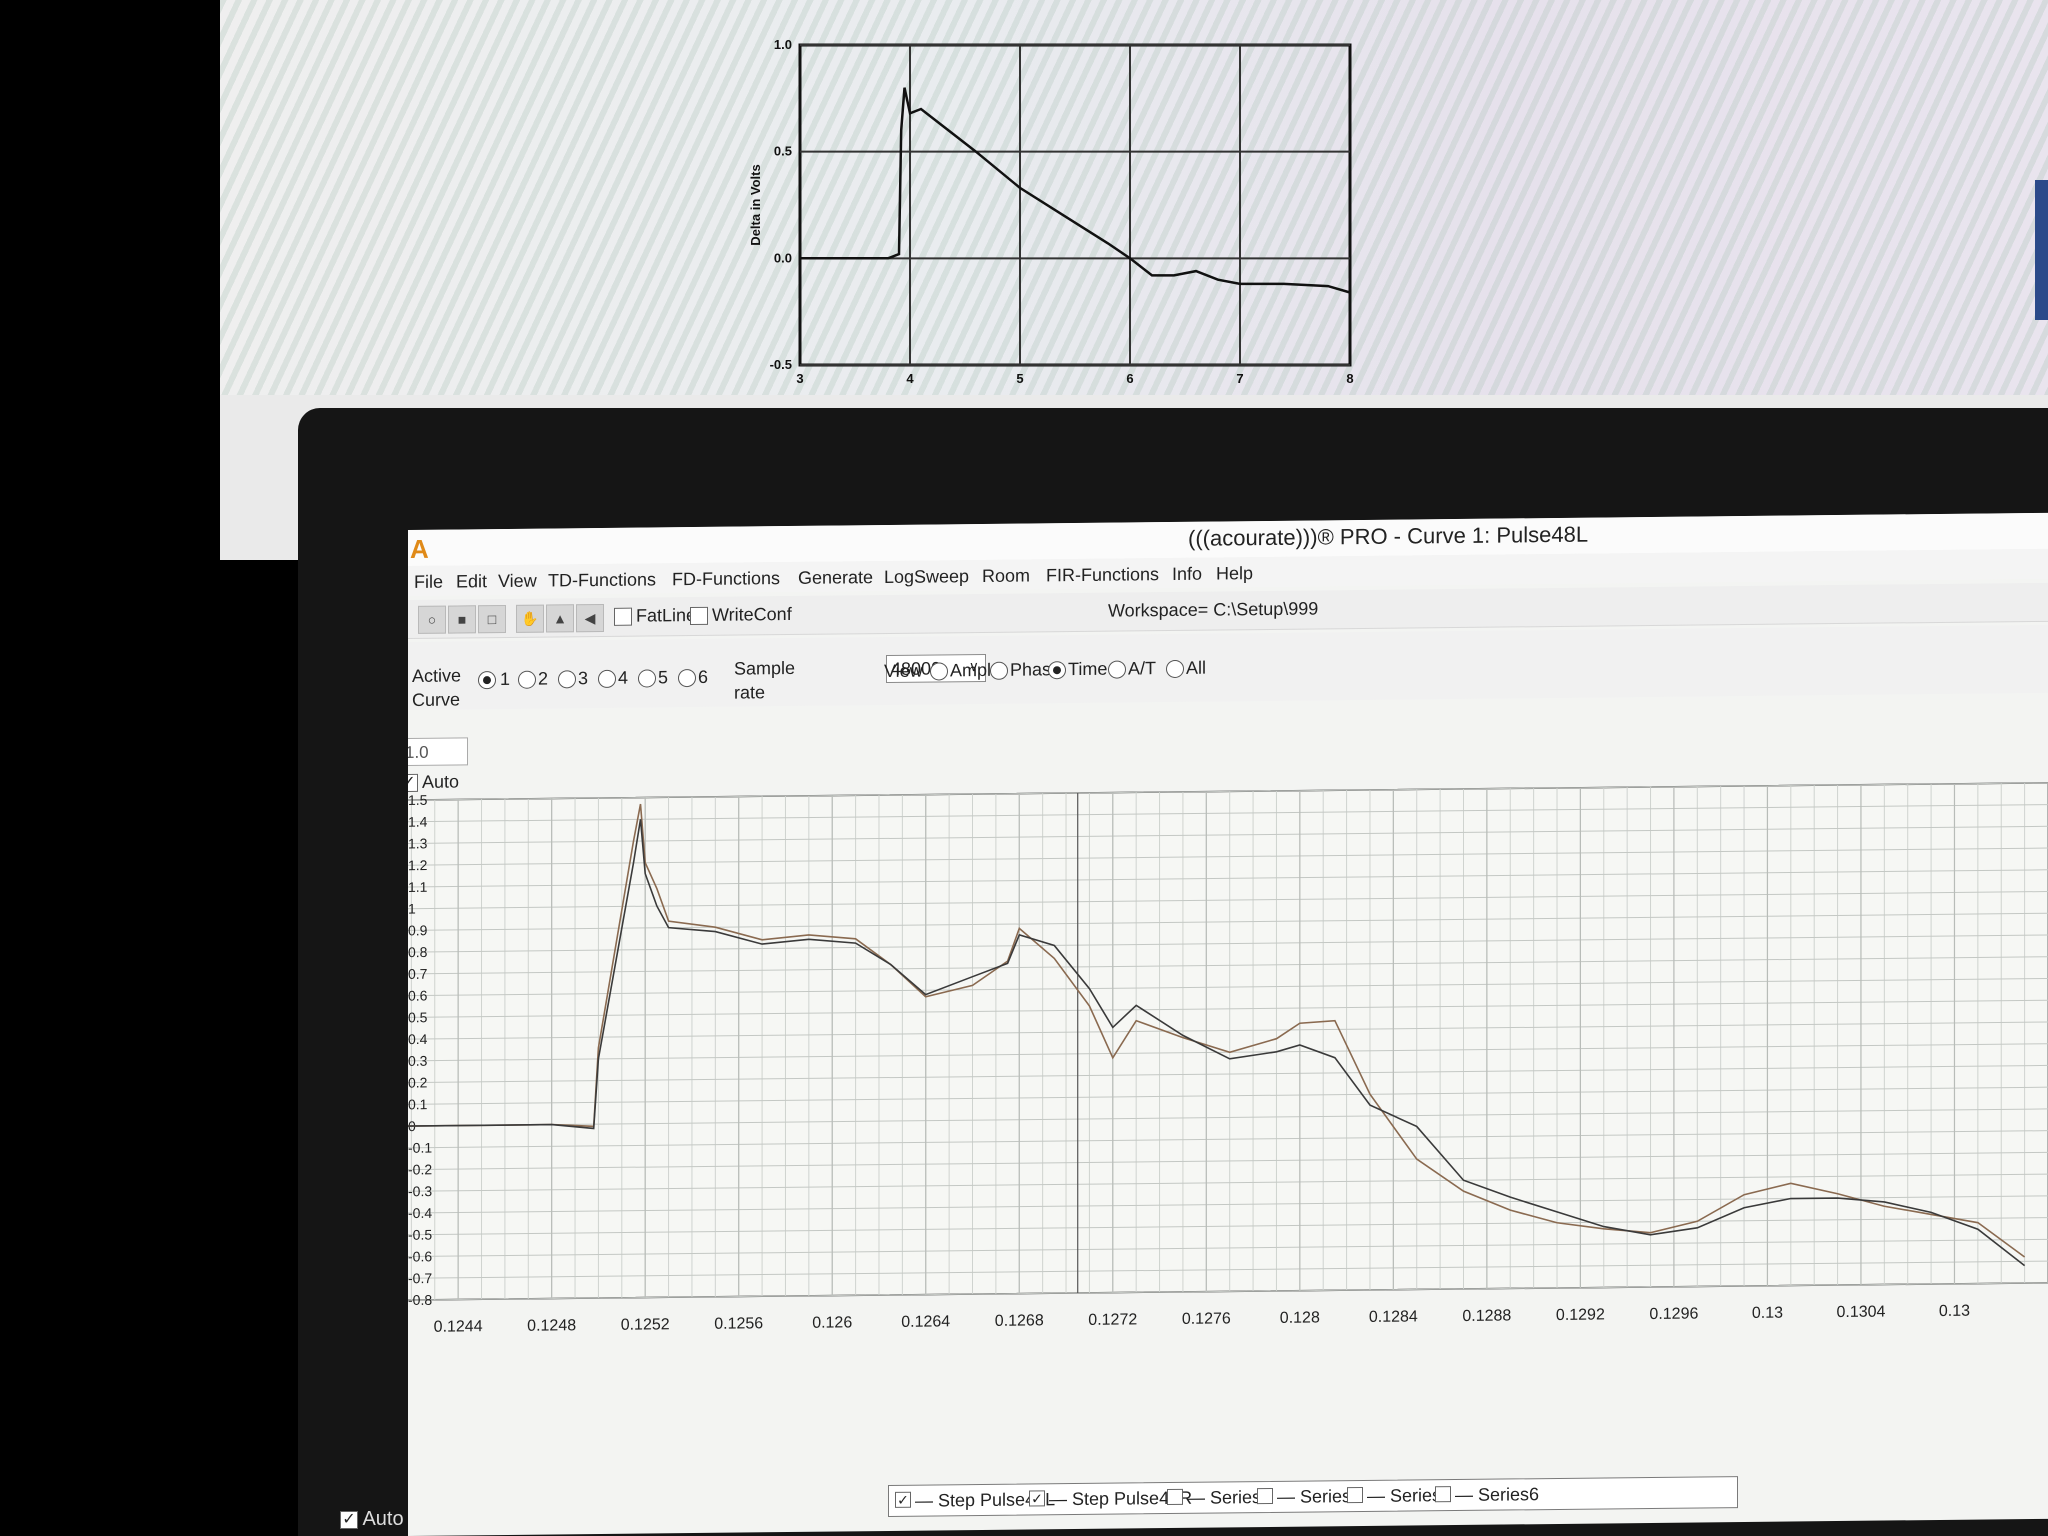 The height and width of the screenshot is (1536, 2048). What do you see at coordinates (755, 204) in the screenshot?
I see `ref-y-axis-label: Delta in Volts` at bounding box center [755, 204].